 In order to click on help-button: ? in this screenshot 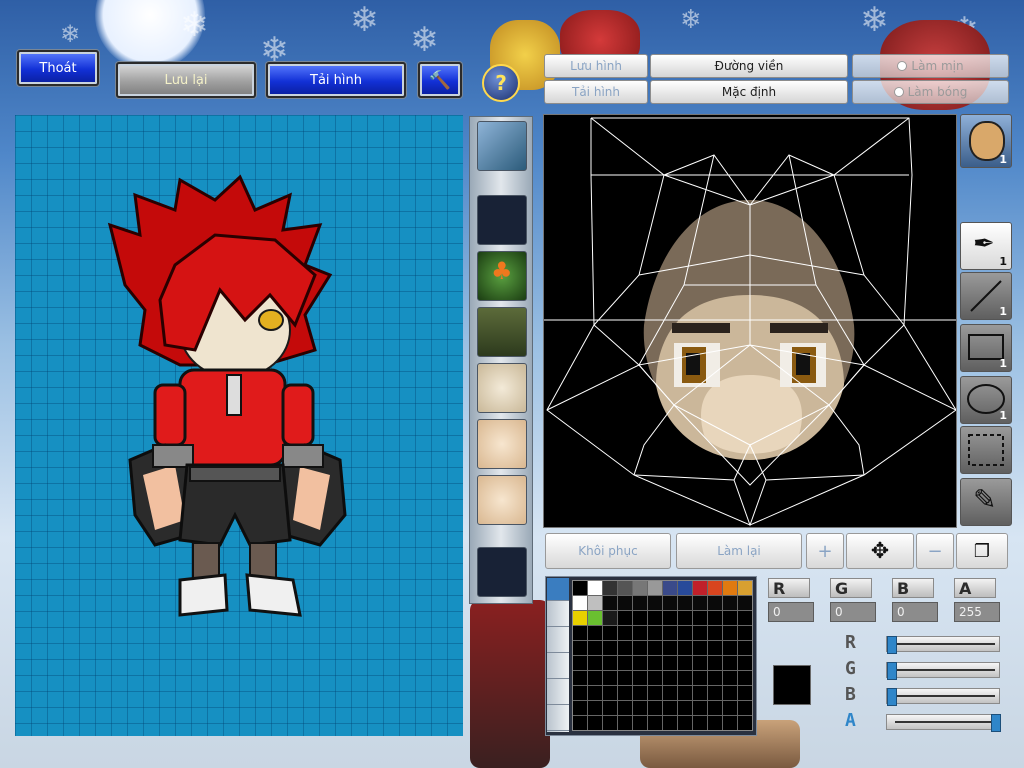, I will do `click(501, 83)`.